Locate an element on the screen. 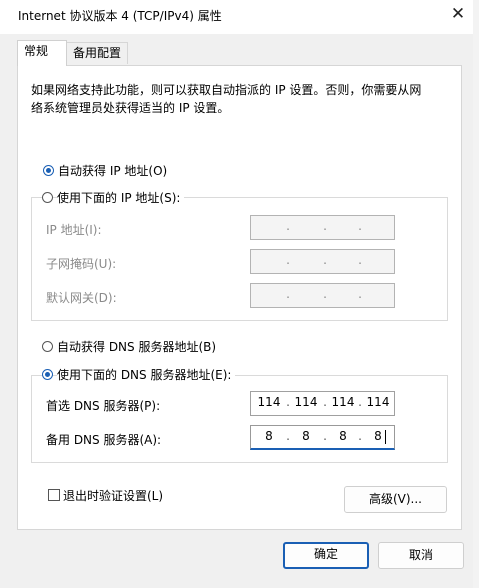 The width and height of the screenshot is (479, 588). radio-auto-dns-icon is located at coordinates (47, 346).